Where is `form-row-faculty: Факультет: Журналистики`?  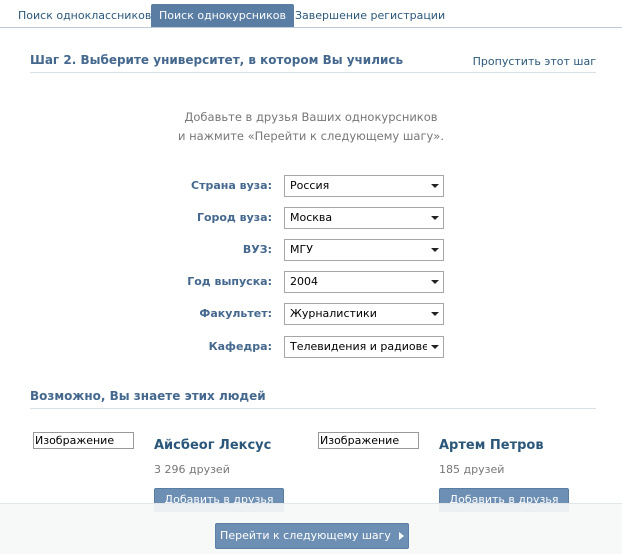 form-row-faculty: Факультет: Журналистики is located at coordinates (311, 314).